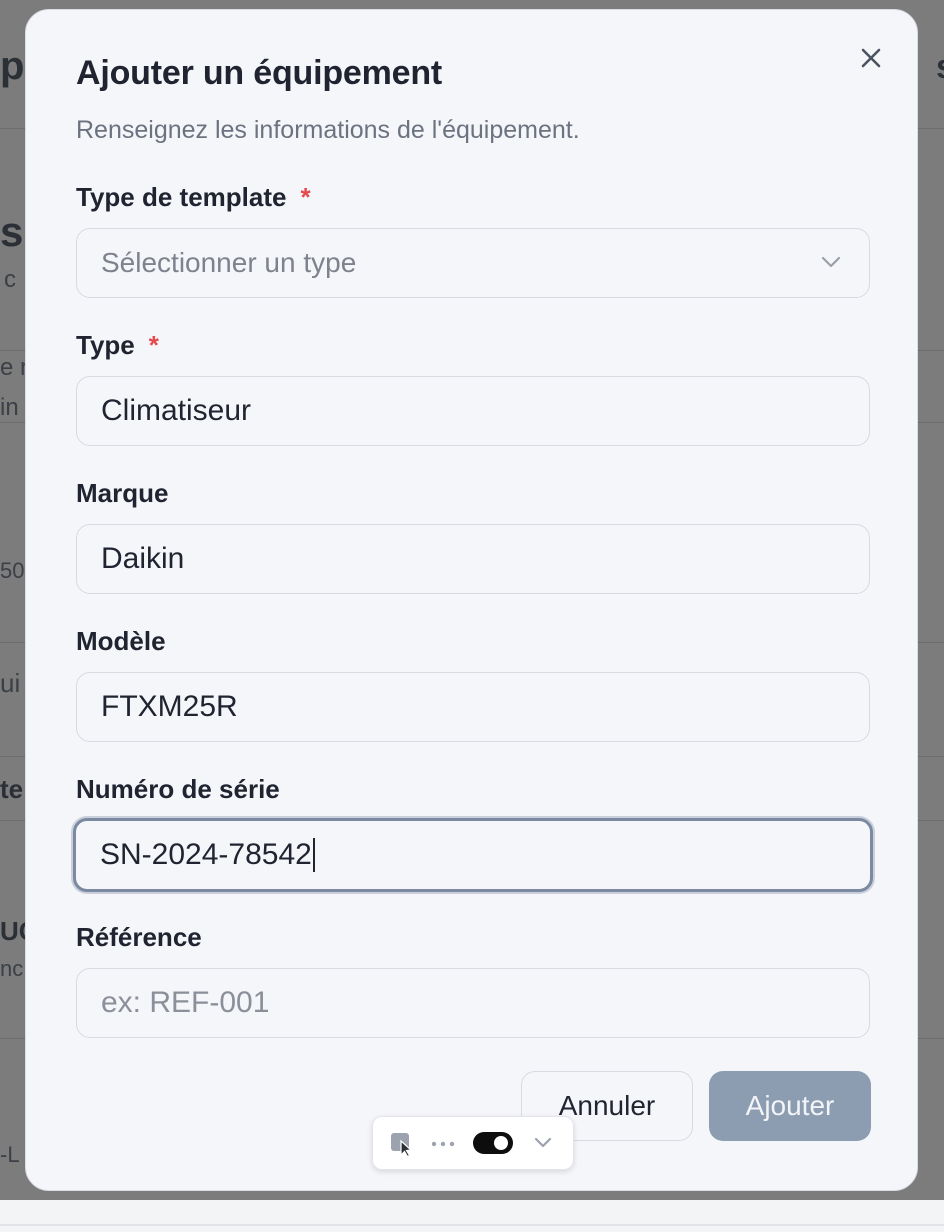 This screenshot has height=1232, width=944. I want to click on floating-toolbar, so click(473, 1143).